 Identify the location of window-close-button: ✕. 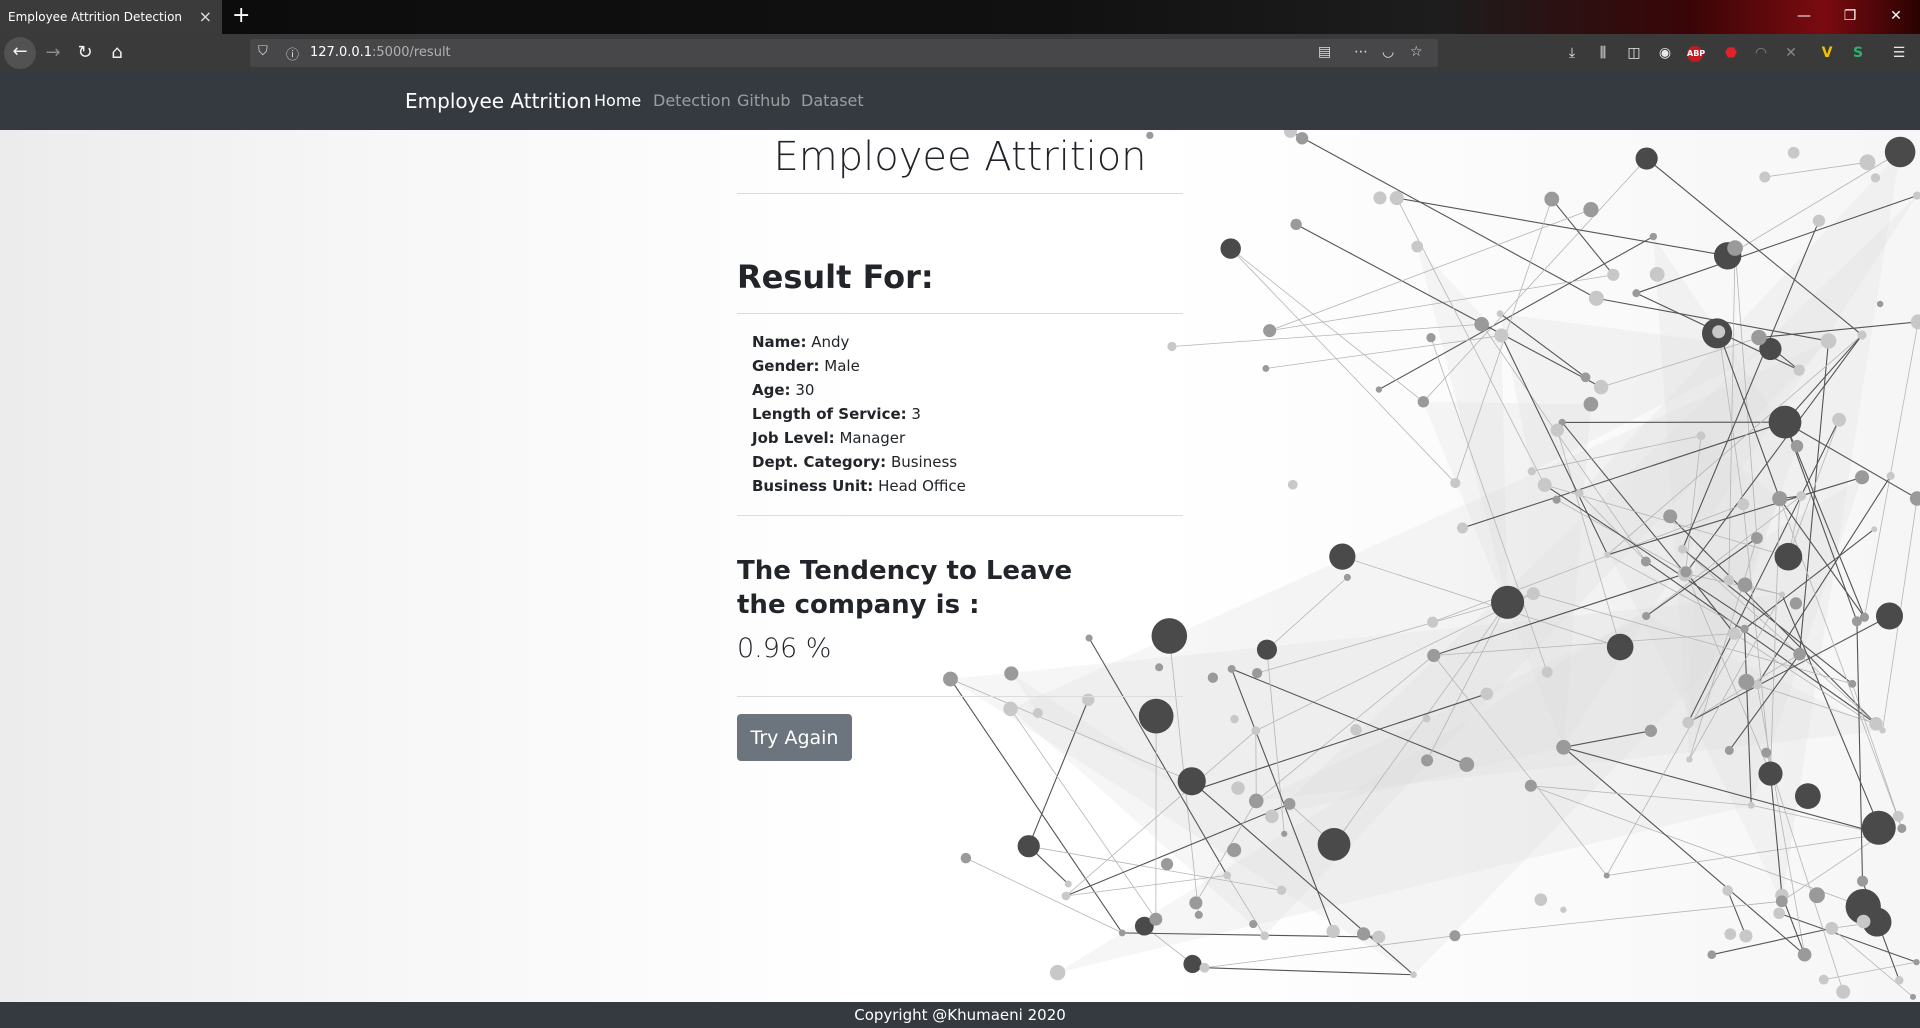
(1896, 17).